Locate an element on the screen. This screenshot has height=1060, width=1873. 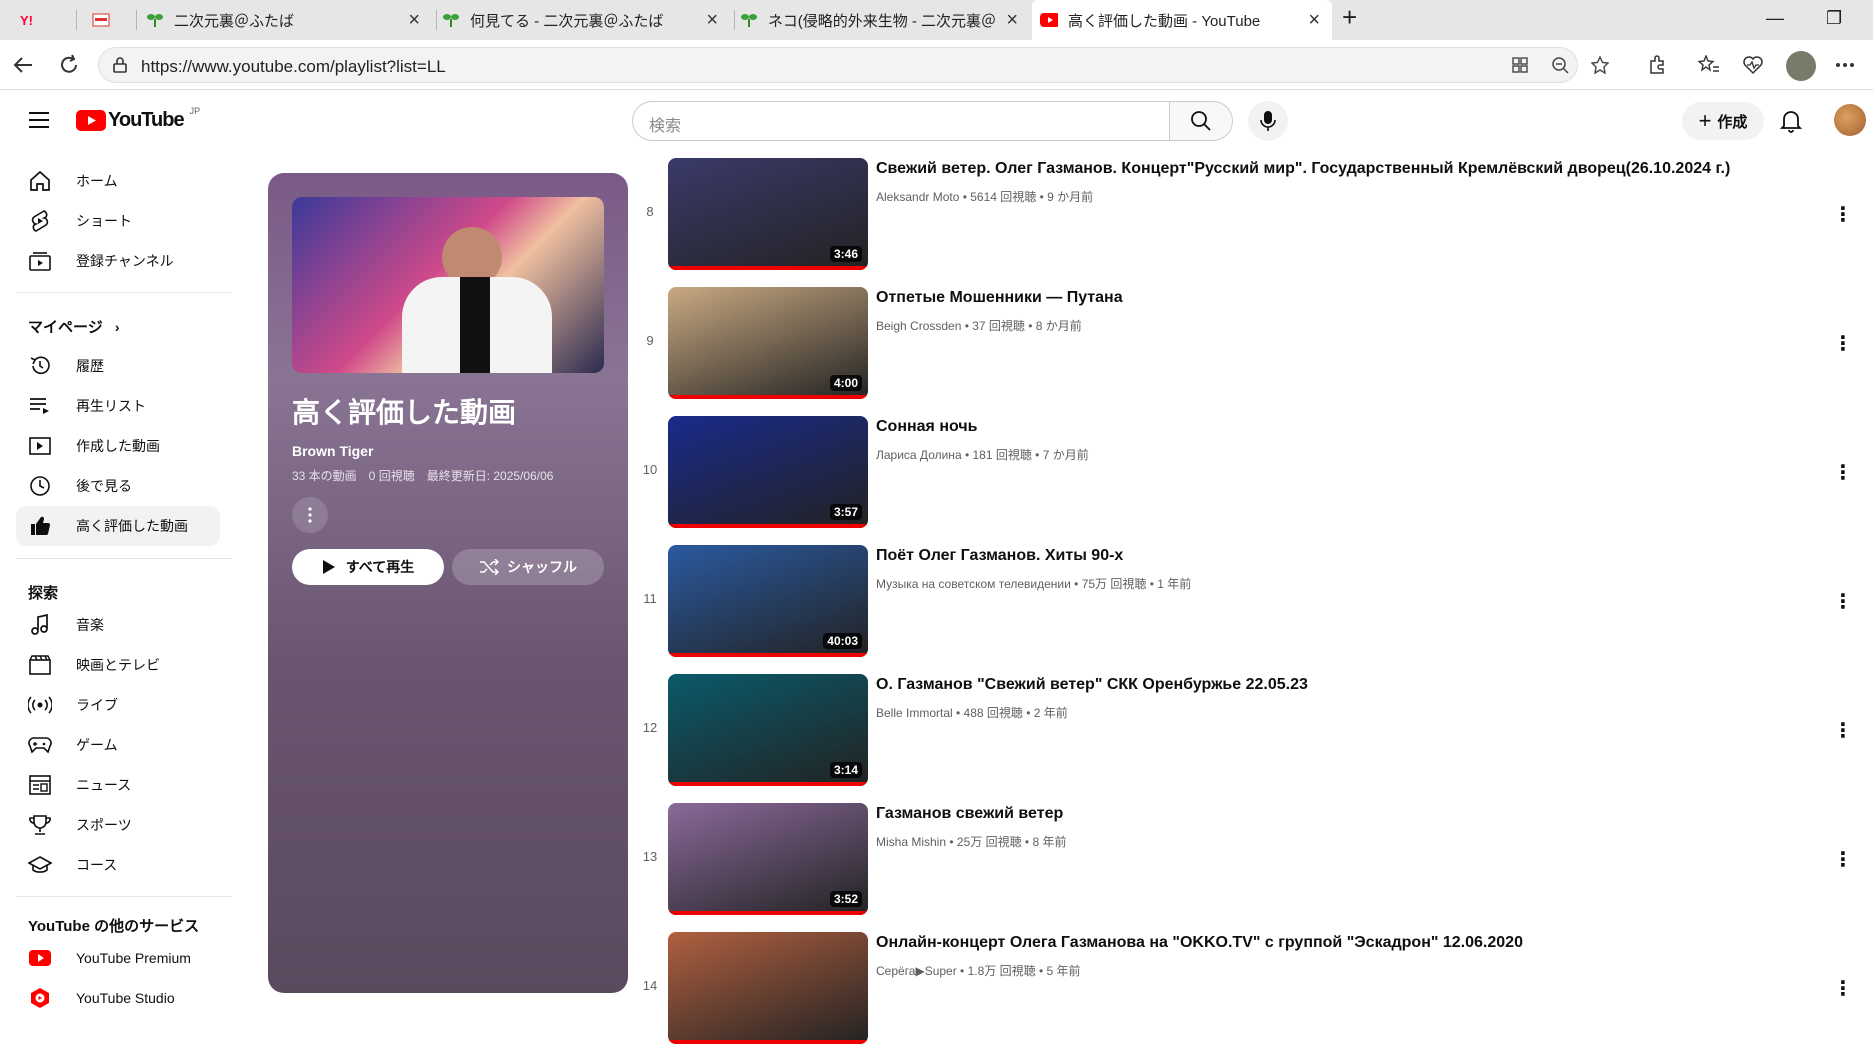
video-title: Сонная ночь is located at coordinates (927, 427).